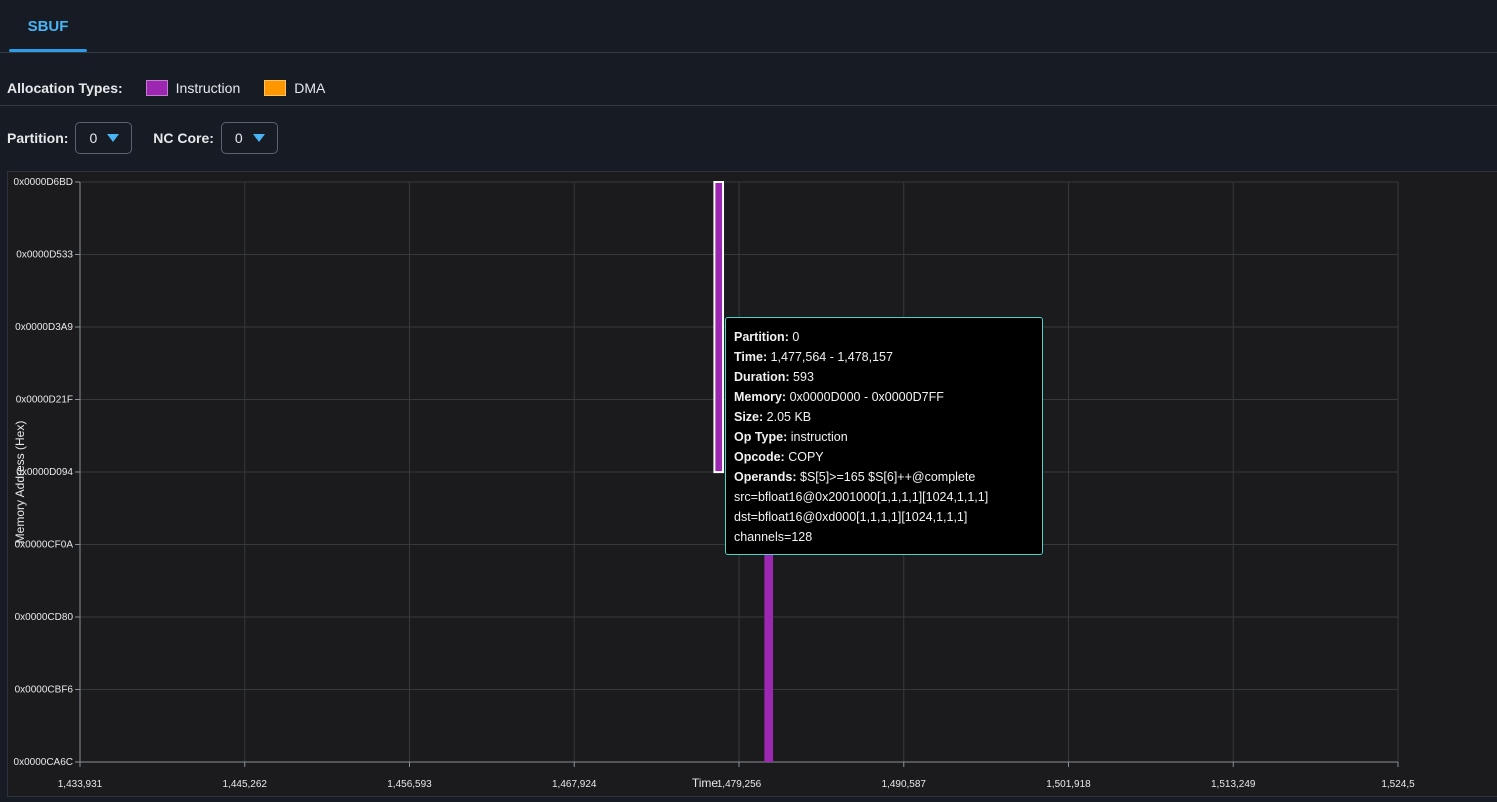 The image size is (1497, 802). I want to click on tooltip-operands-label: Operands:, so click(765, 477).